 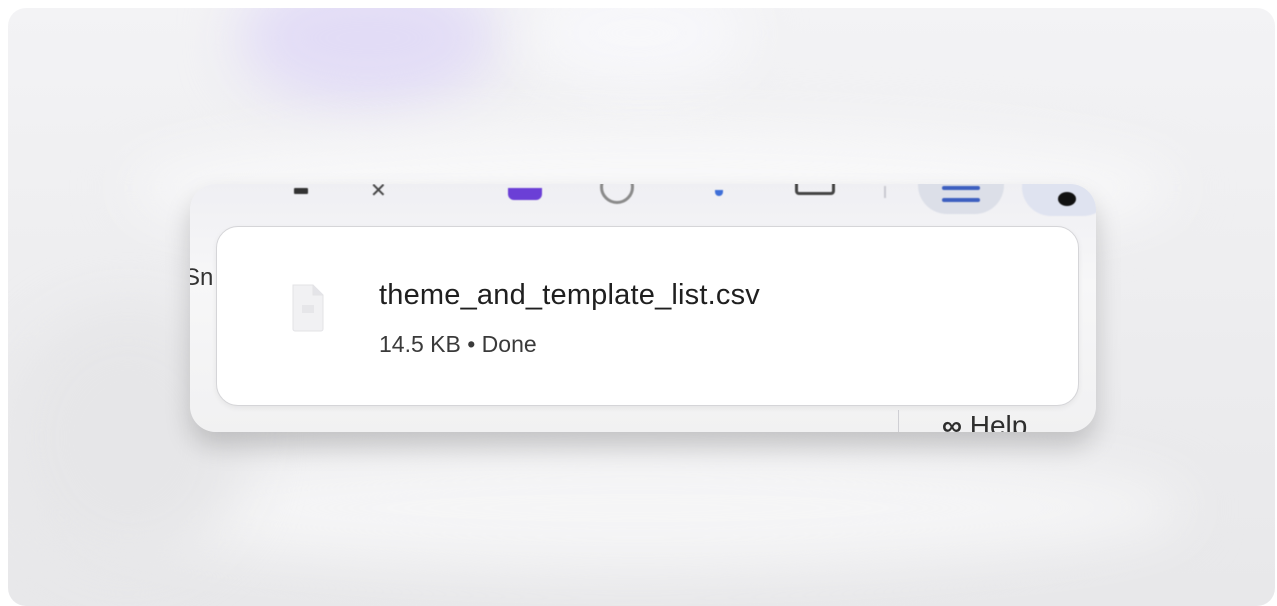 What do you see at coordinates (885, 192) in the screenshot?
I see `toolbar-separator` at bounding box center [885, 192].